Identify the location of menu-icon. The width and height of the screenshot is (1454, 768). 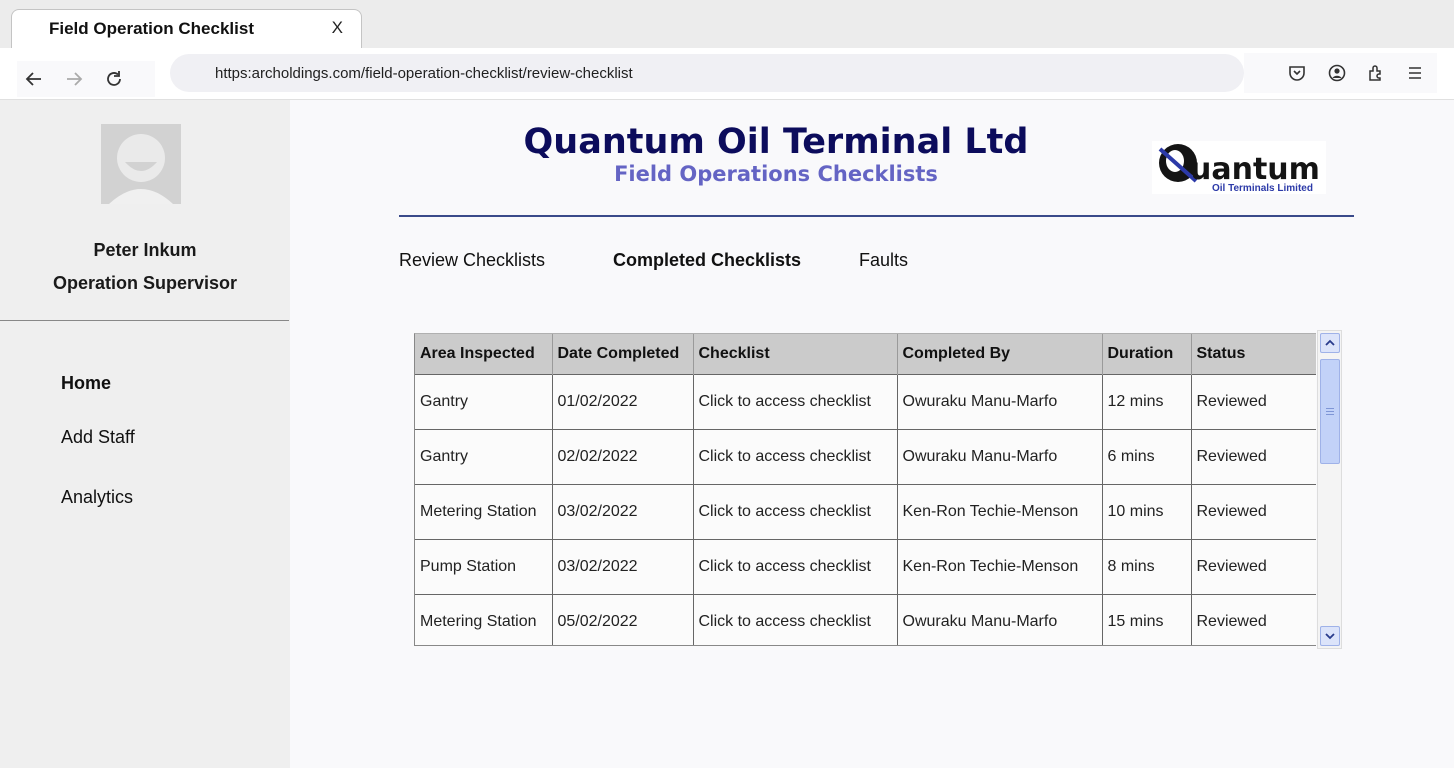
(1415, 73).